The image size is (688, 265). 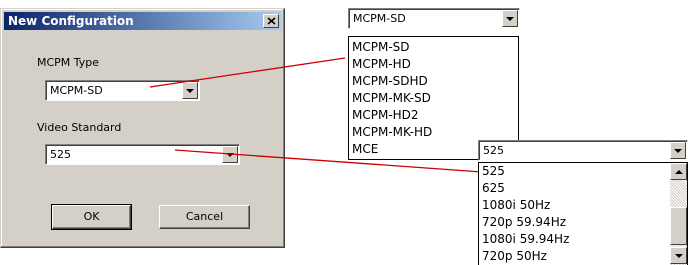 I want to click on list-item: MCPM-HD, so click(x=433, y=64).